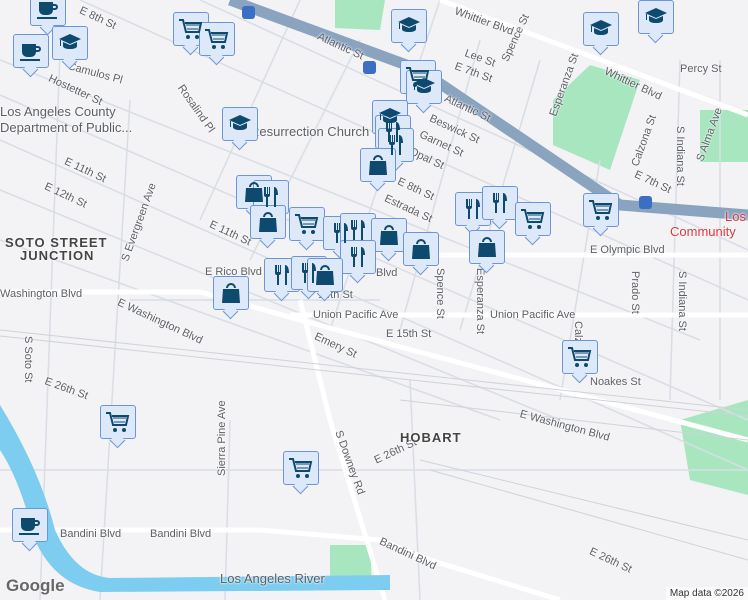  Describe the element at coordinates (58, 111) in the screenshot. I see `poi-label: Los Angeles County` at that location.